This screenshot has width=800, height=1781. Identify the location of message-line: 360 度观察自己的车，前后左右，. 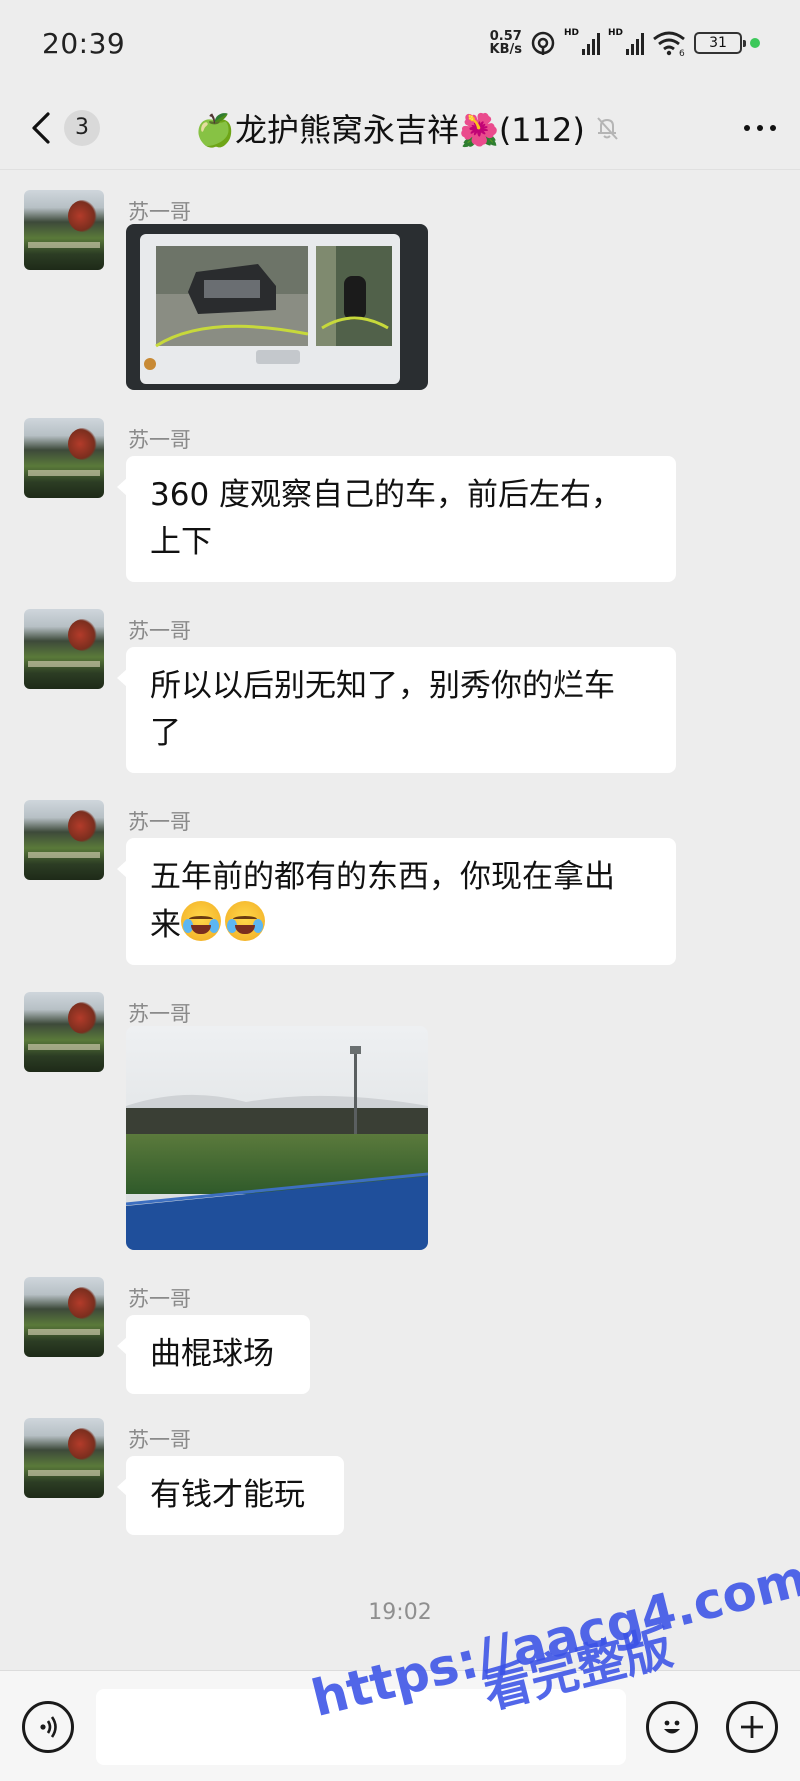
(386, 495).